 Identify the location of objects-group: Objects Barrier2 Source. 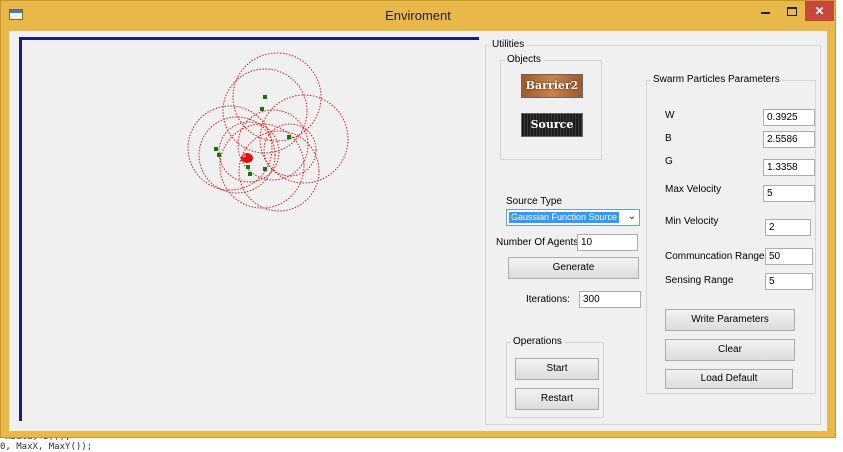
(551, 107).